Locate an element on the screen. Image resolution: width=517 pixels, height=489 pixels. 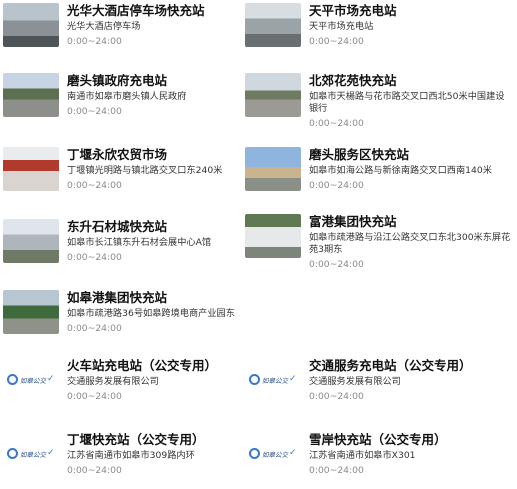
station-address: 如皋市天楊路与花市路交叉口西北50米中国建设银行 is located at coordinates (407, 102).